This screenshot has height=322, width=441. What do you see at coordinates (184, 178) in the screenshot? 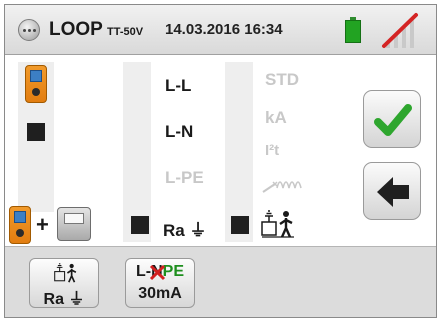
I see `function-l-pe: L-PE` at bounding box center [184, 178].